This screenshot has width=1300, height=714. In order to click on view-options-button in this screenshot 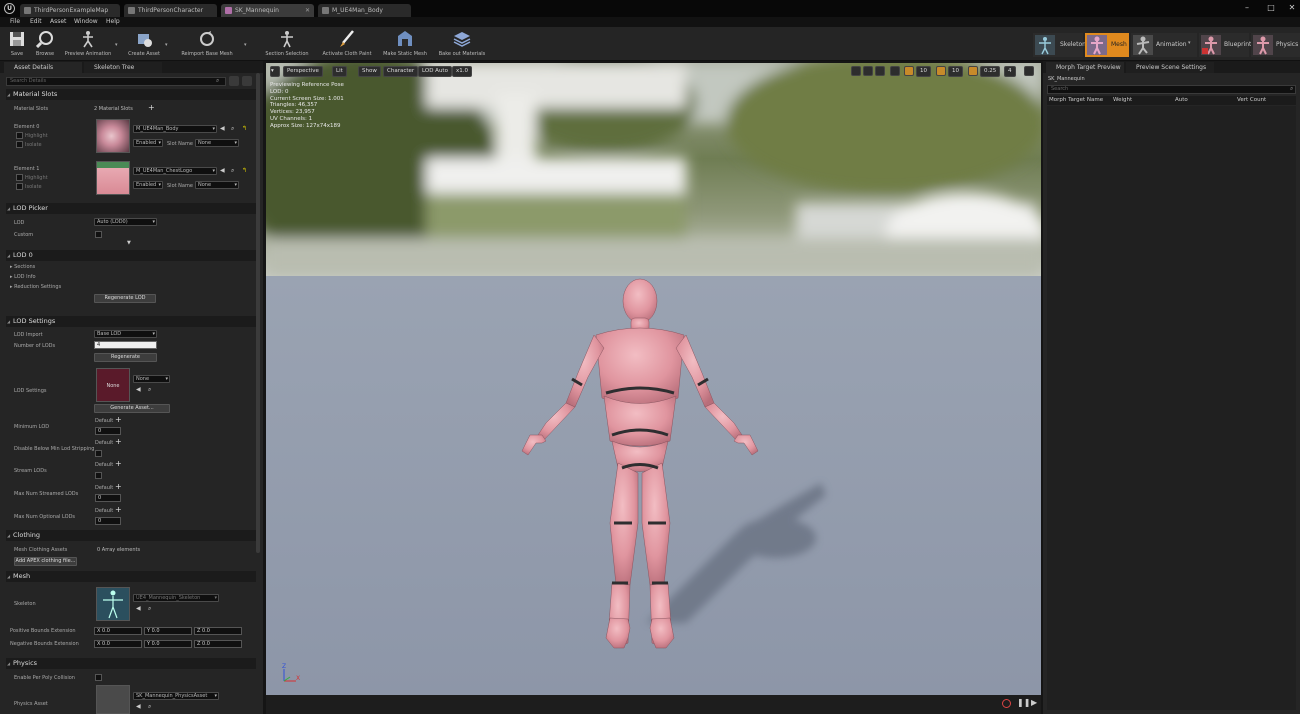, I will do `click(234, 81)`.